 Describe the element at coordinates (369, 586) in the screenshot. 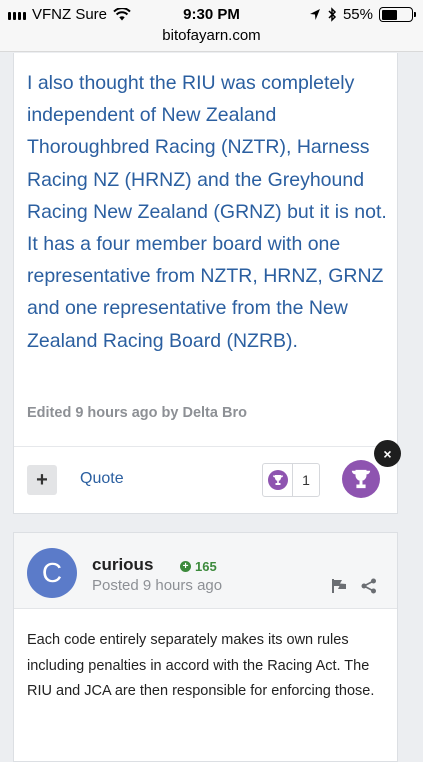

I see `share-icon` at that location.